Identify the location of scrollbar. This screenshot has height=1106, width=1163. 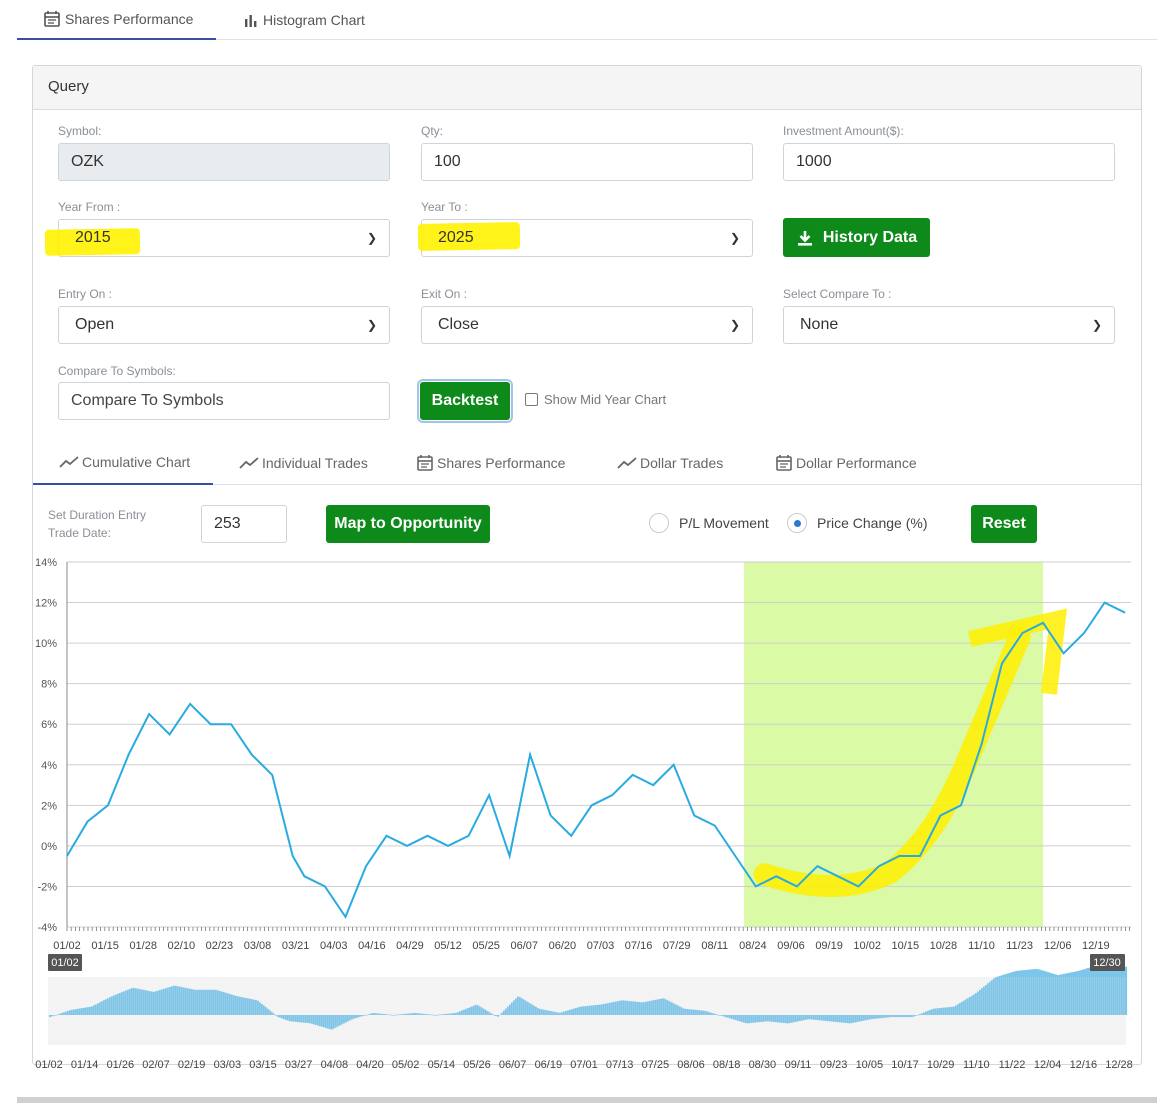
(587, 1100).